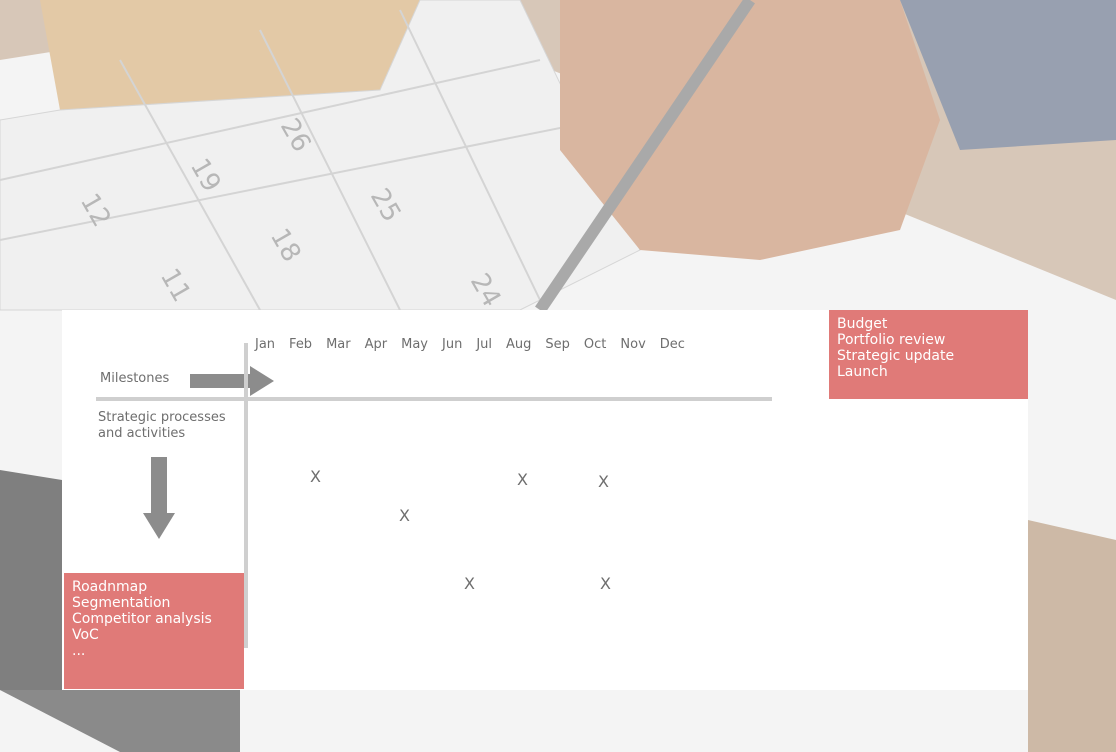 The height and width of the screenshot is (752, 1116). I want to click on milestones-label: Milestones, so click(135, 378).